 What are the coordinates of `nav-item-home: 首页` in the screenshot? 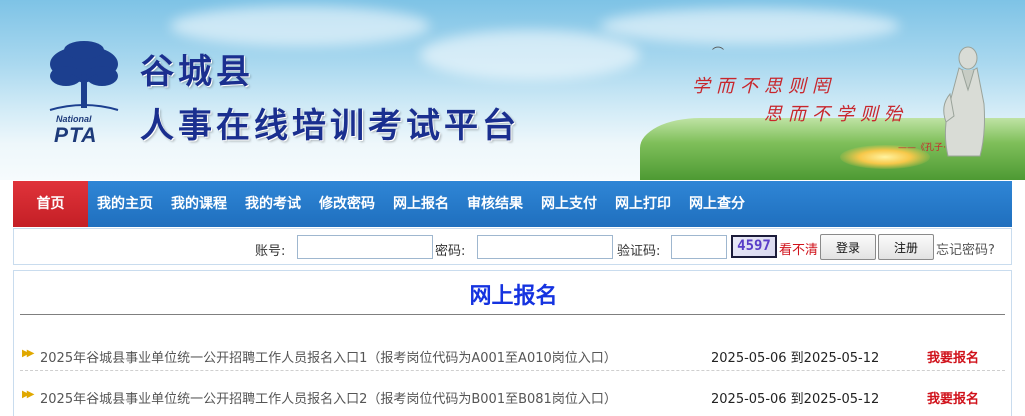 It's located at (50, 204).